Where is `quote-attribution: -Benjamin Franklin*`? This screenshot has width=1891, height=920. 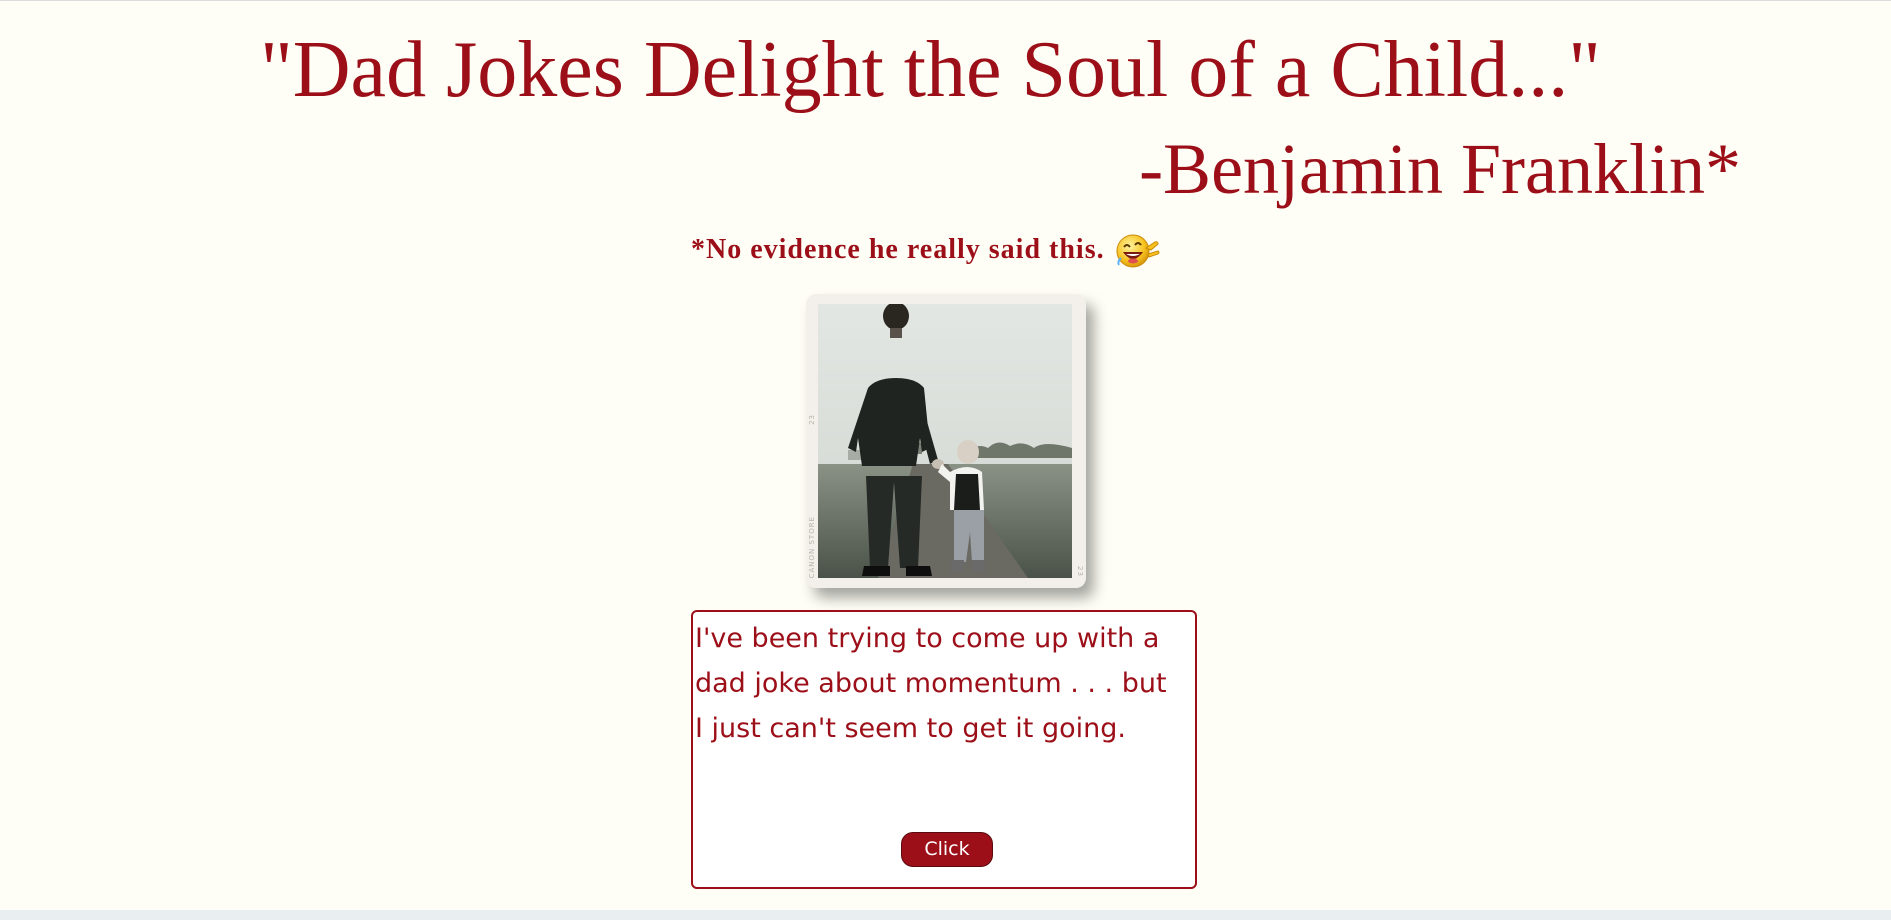
quote-attribution: -Benjamin Franklin* is located at coordinates (1440, 169).